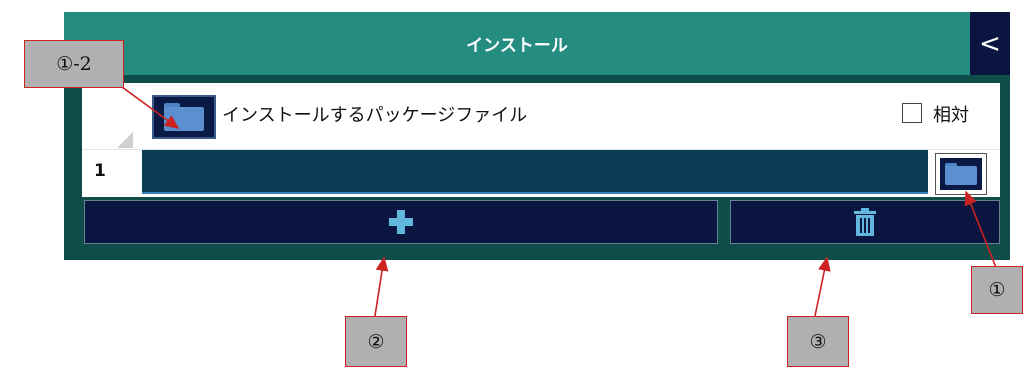  I want to click on grid-corner, so click(115, 116).